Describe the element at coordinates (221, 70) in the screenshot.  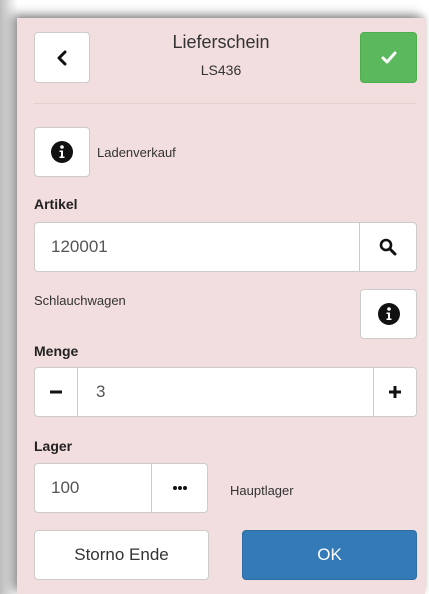
I see `document-number: LS436` at that location.